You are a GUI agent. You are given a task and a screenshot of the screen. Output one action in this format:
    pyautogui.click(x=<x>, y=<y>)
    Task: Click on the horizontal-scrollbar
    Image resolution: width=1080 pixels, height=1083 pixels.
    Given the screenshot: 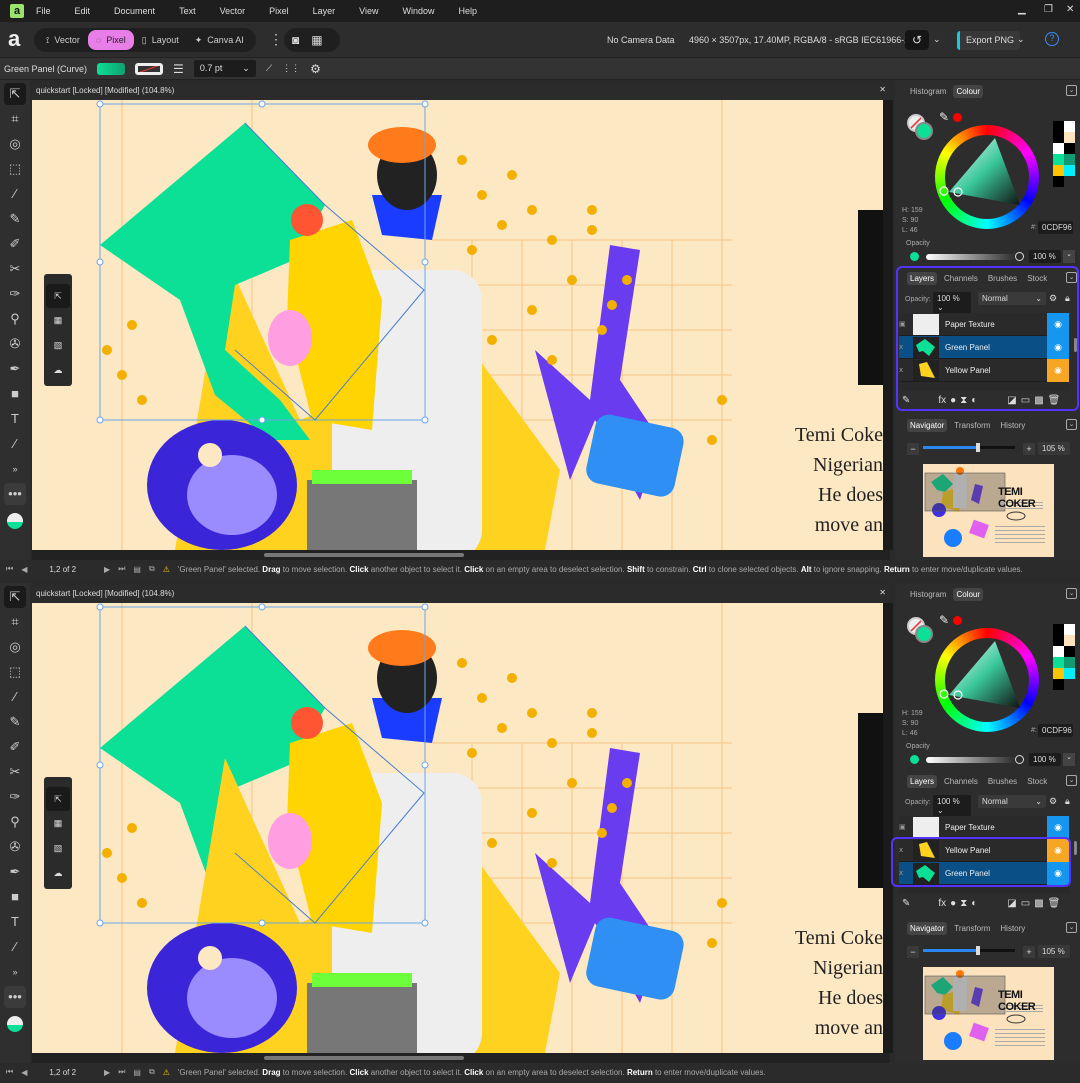 What is the action you would take?
    pyautogui.click(x=461, y=1058)
    